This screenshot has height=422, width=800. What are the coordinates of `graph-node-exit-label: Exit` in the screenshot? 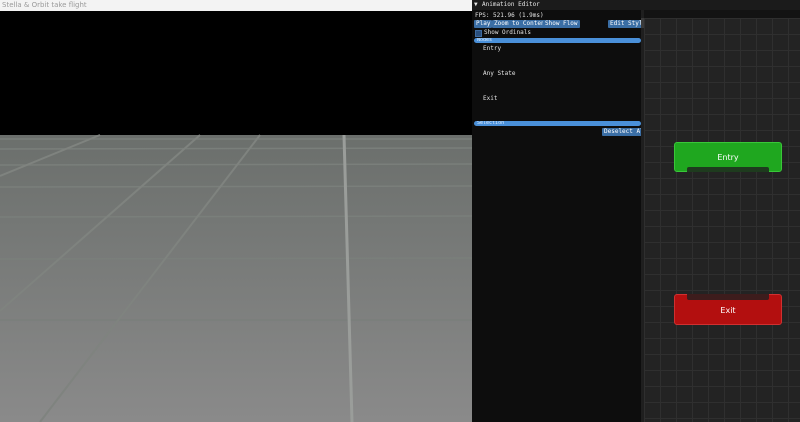 It's located at (728, 310).